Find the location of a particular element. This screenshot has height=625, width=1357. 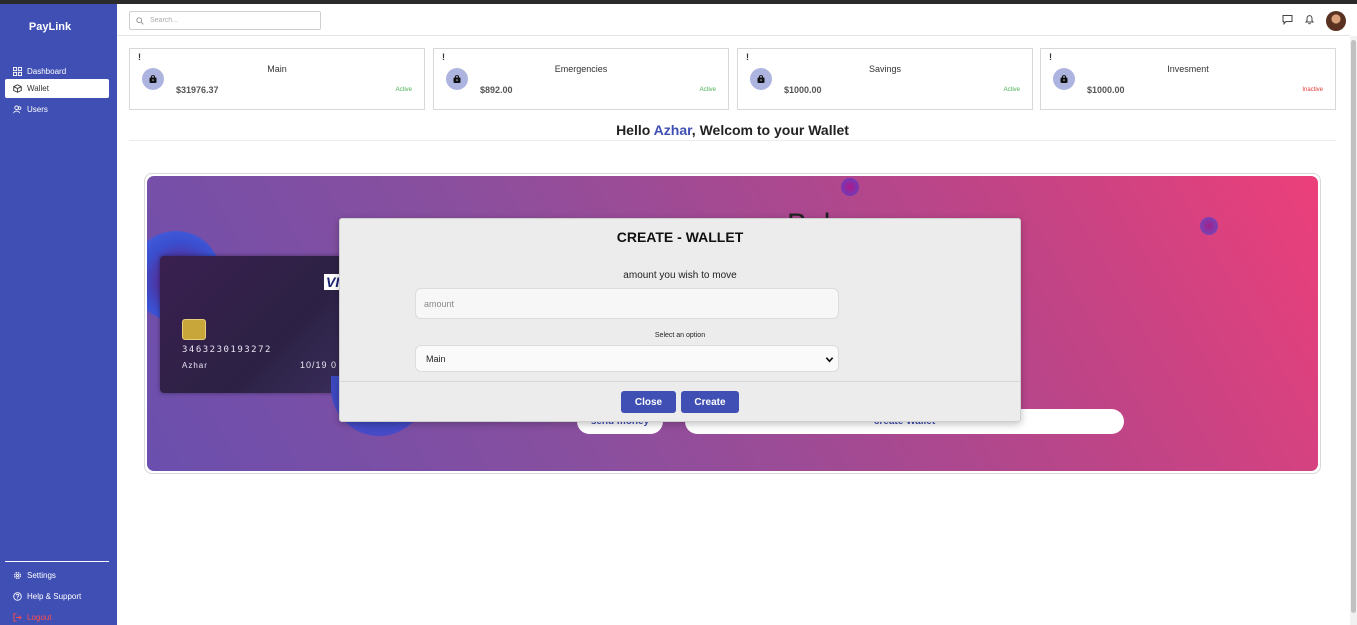

credit-card: VISA 3463230193272 Azhar 10/19 0 is located at coordinates (260, 324).